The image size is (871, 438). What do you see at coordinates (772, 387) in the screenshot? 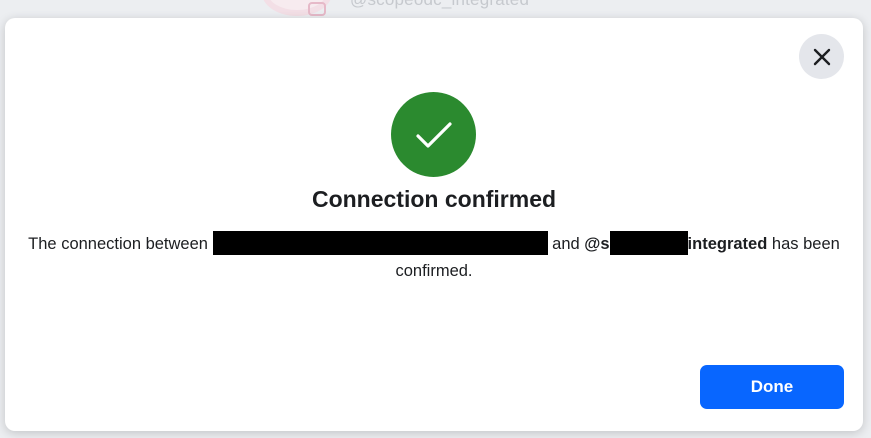
I see `done-button: Done` at bounding box center [772, 387].